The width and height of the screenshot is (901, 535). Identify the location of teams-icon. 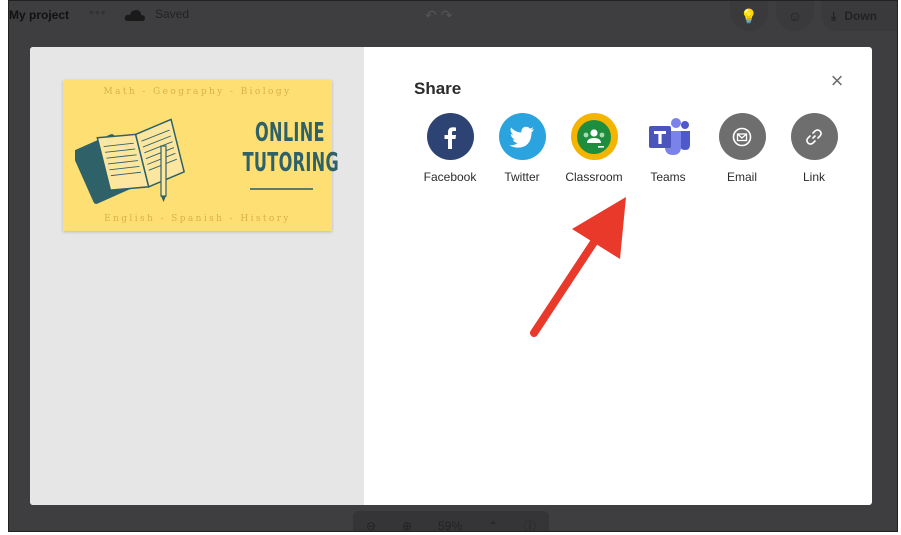
(668, 136).